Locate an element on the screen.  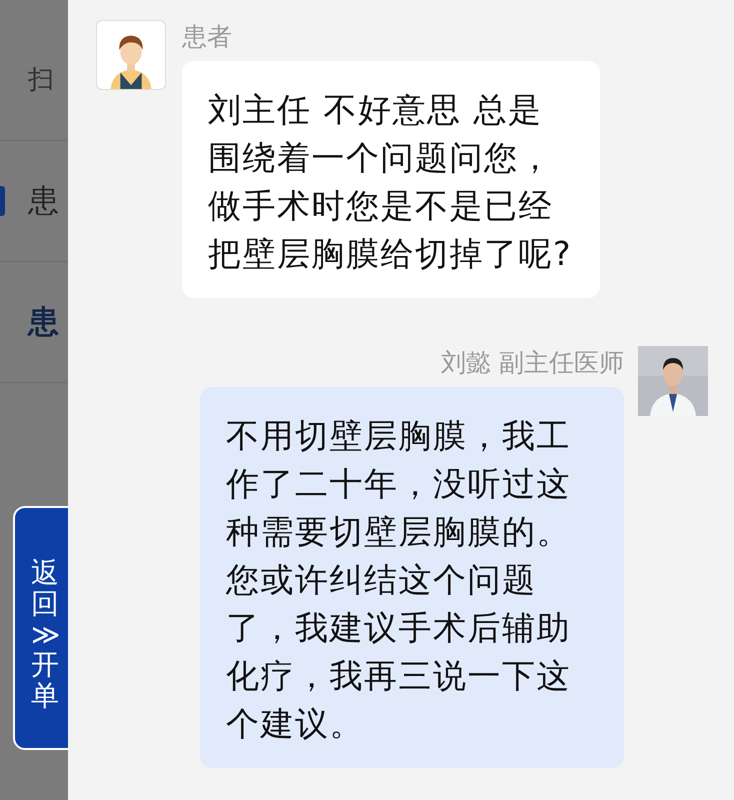
selection-marker is located at coordinates (2, 201).